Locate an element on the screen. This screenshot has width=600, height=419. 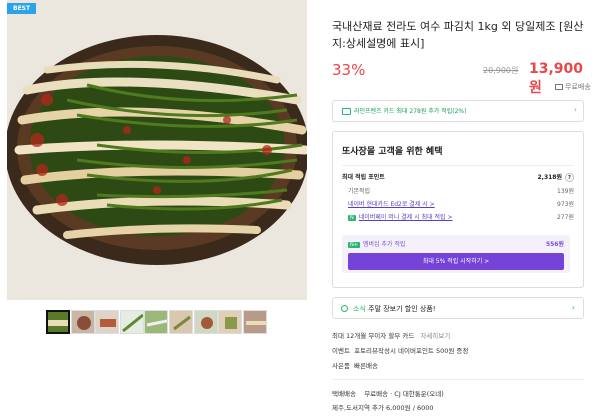
shipping-label: 무료배송 is located at coordinates (573, 87).